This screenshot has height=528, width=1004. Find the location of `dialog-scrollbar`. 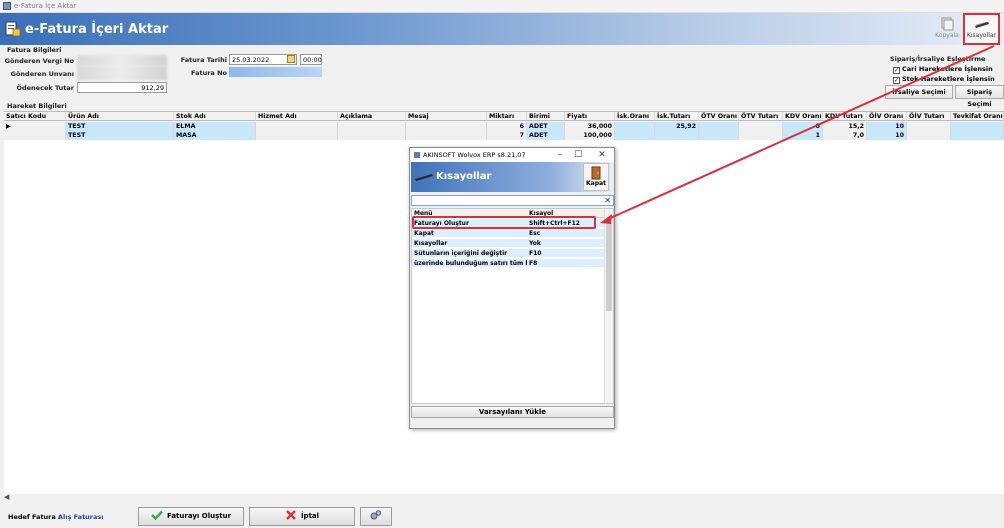

dialog-scrollbar is located at coordinates (608, 306).